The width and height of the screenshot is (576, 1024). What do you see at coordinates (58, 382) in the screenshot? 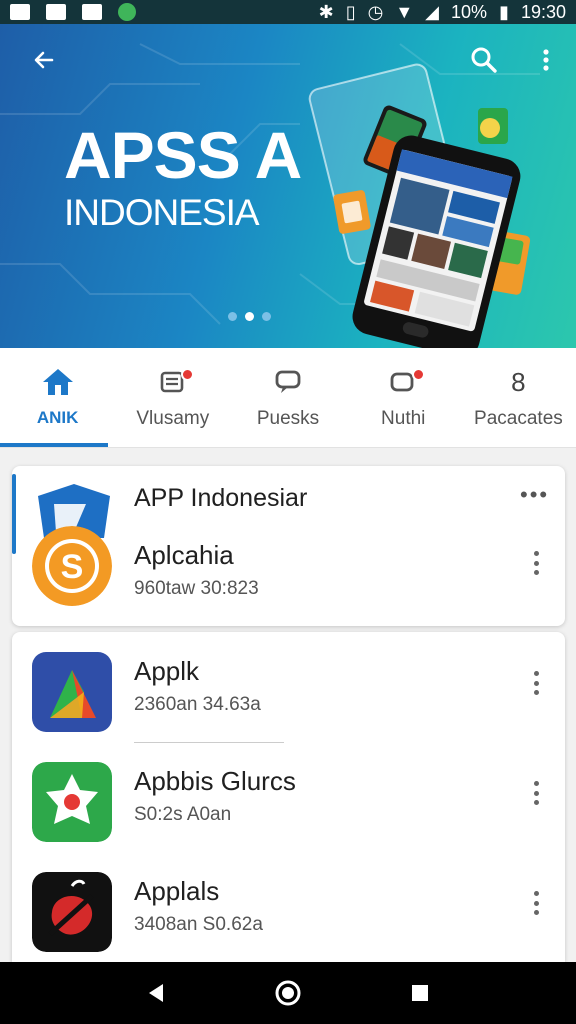
I see `home-icon` at bounding box center [58, 382].